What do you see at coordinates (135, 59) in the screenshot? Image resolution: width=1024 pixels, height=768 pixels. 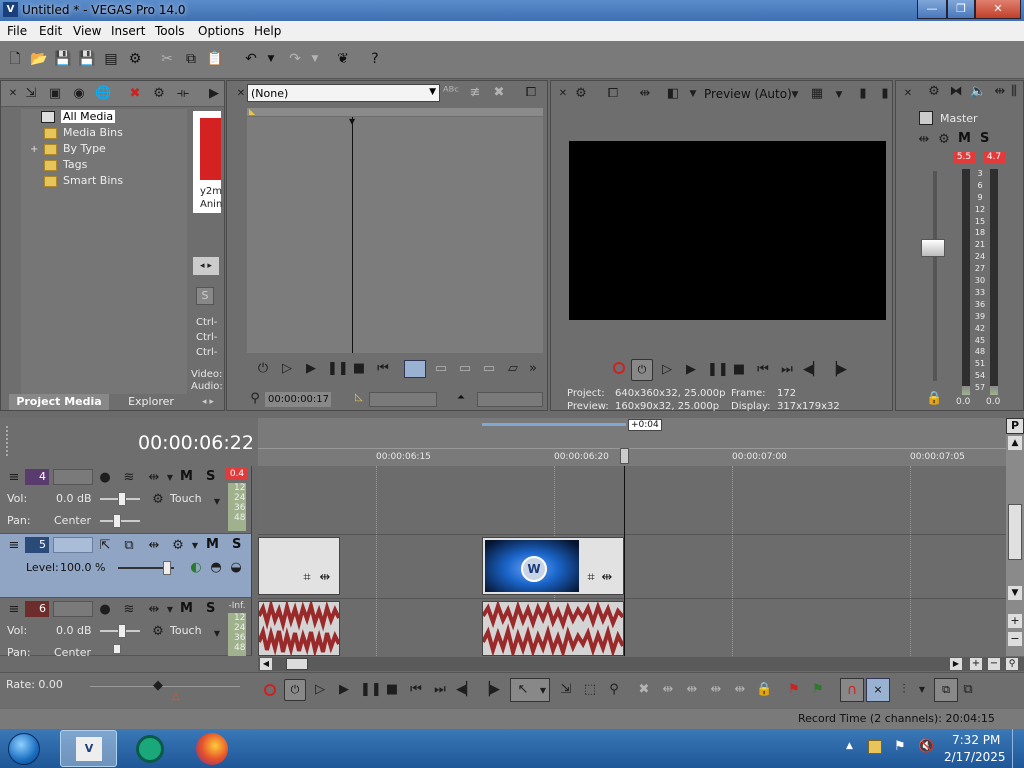 I see `properties-icon: ⚙` at bounding box center [135, 59].